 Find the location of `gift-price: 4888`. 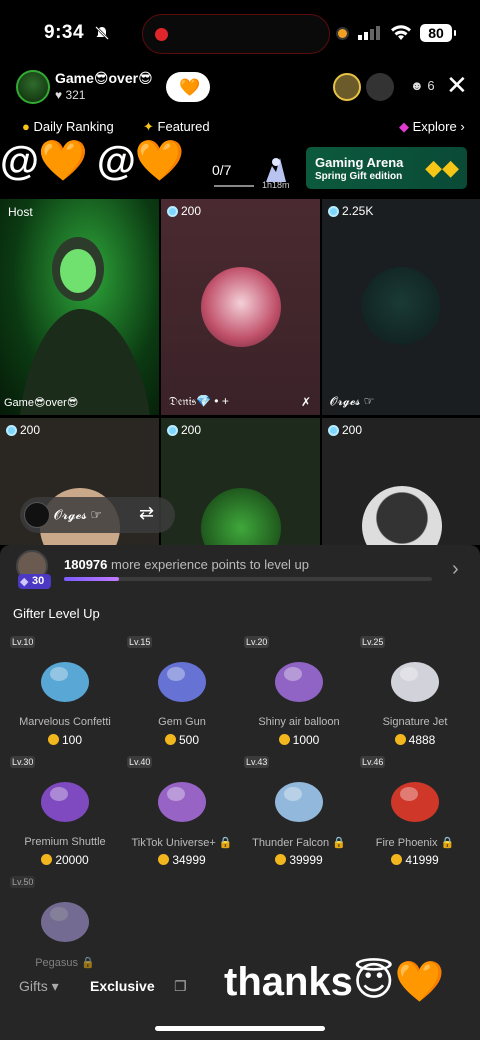

gift-price: 4888 is located at coordinates (415, 740).